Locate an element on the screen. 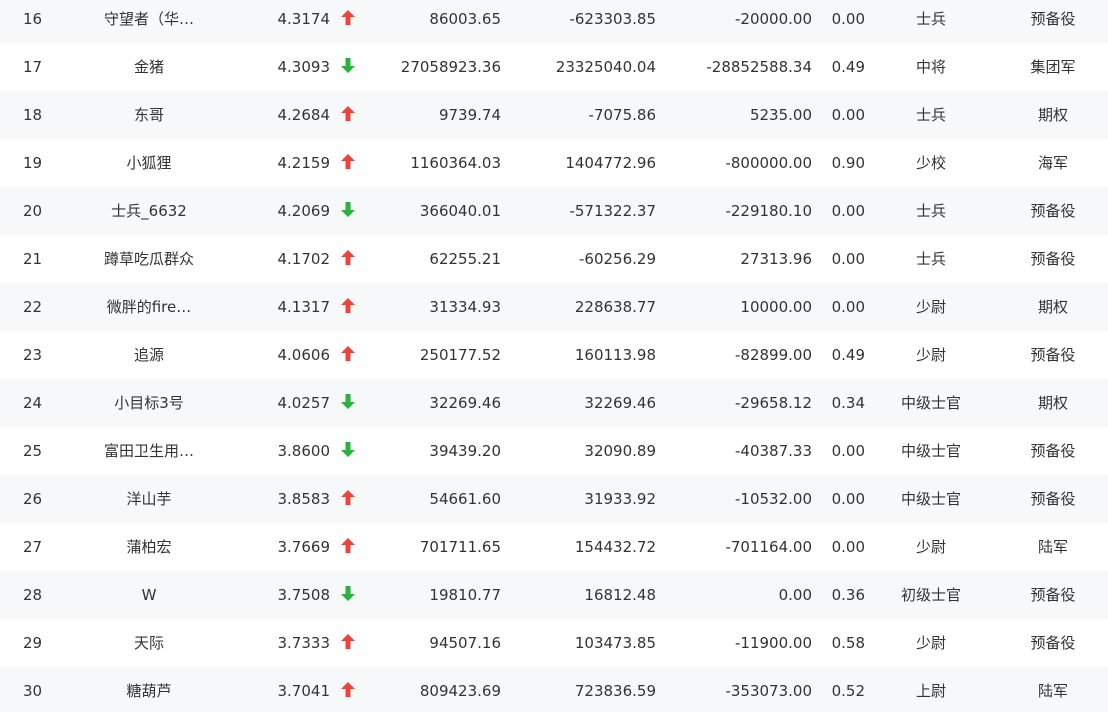 The height and width of the screenshot is (712, 1108). value-col-3: 27313.96 is located at coordinates (776, 259).